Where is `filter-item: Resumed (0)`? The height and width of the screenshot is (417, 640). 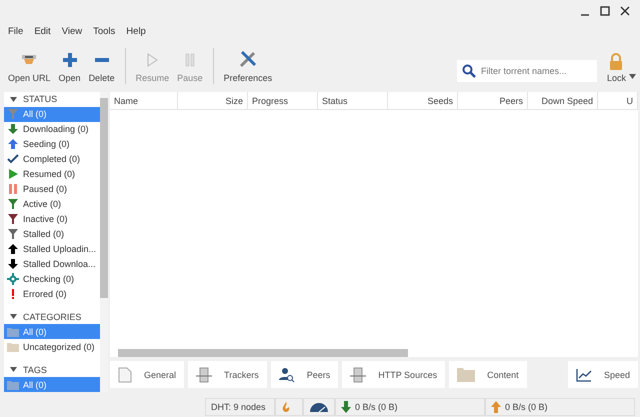
filter-item: Resumed (0) is located at coordinates (52, 174).